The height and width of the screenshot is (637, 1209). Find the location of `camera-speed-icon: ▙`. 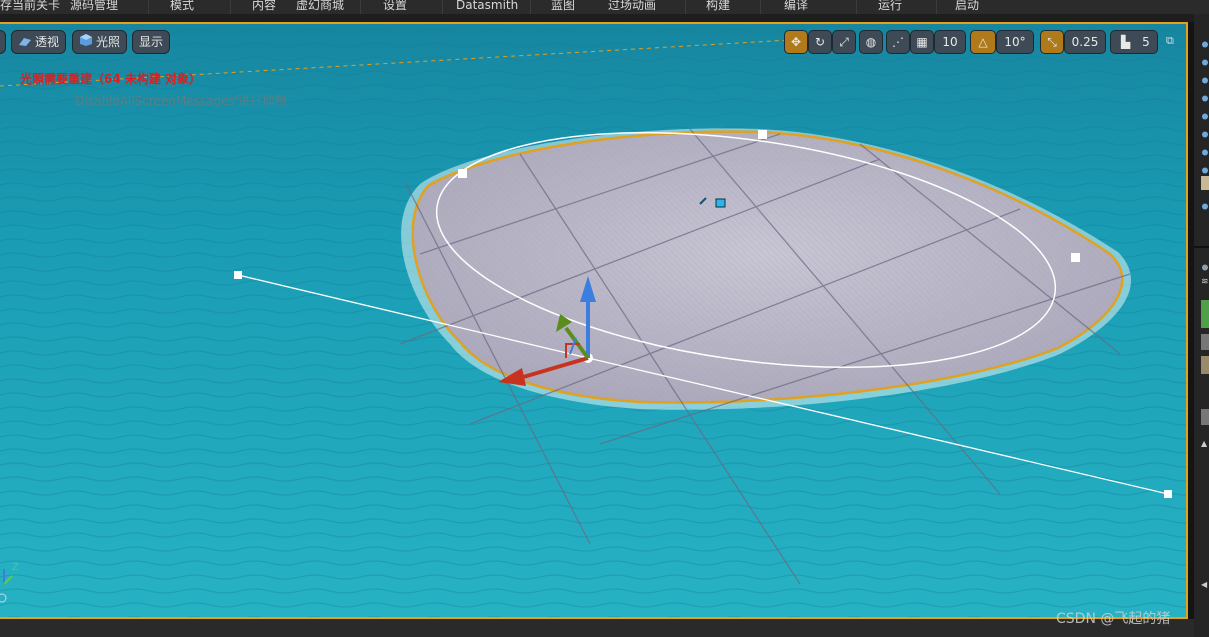

camera-speed-icon: ▙ is located at coordinates (1126, 42).